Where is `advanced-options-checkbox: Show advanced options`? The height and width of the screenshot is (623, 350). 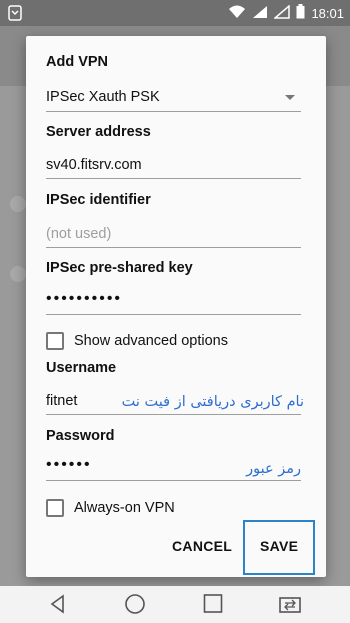 advanced-options-checkbox: Show advanced options is located at coordinates (137, 341).